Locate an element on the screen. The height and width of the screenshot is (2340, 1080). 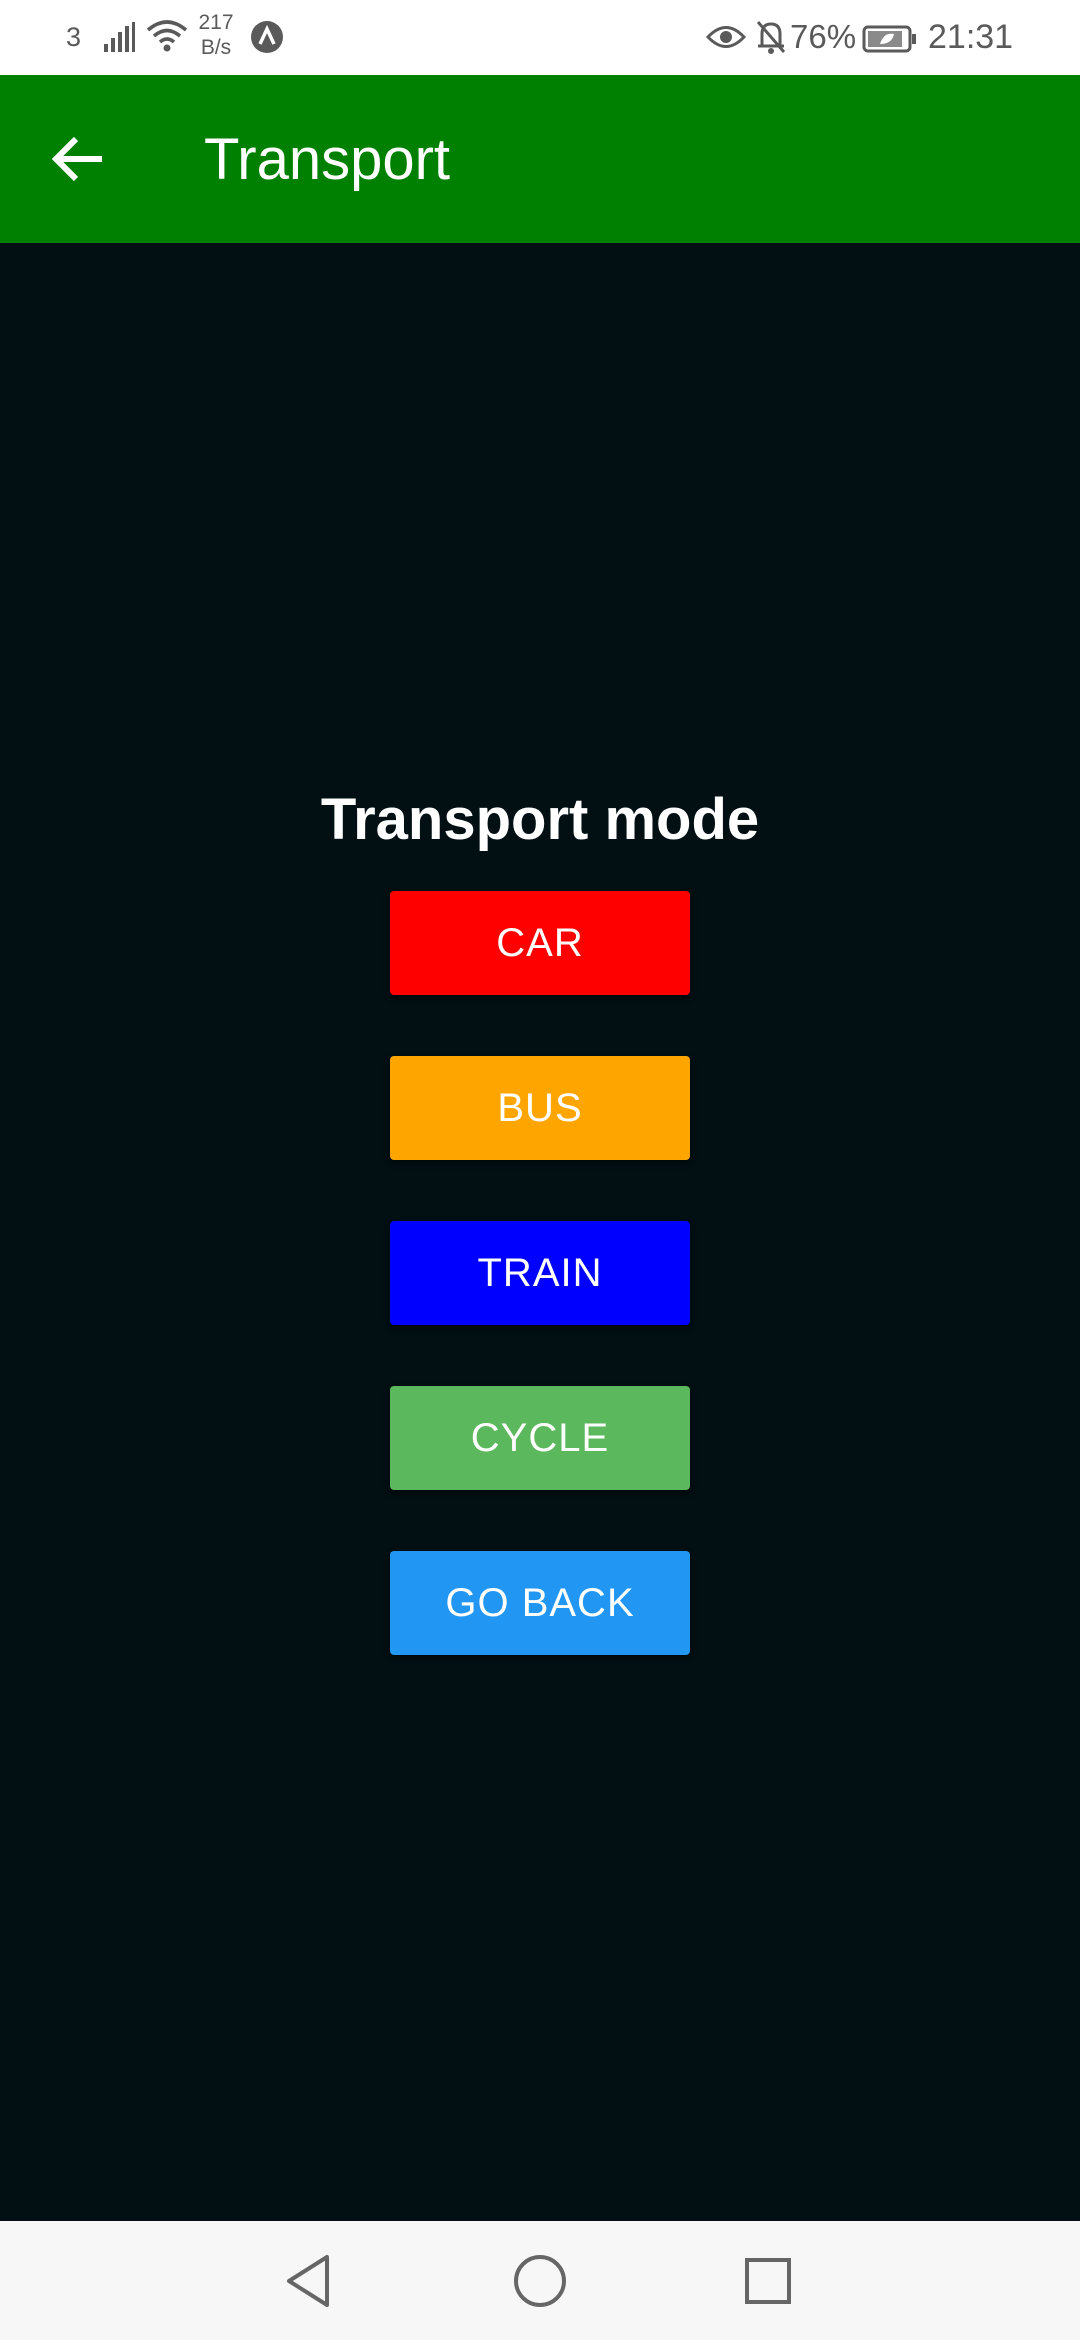
nav-home-icon is located at coordinates (540, 2281).